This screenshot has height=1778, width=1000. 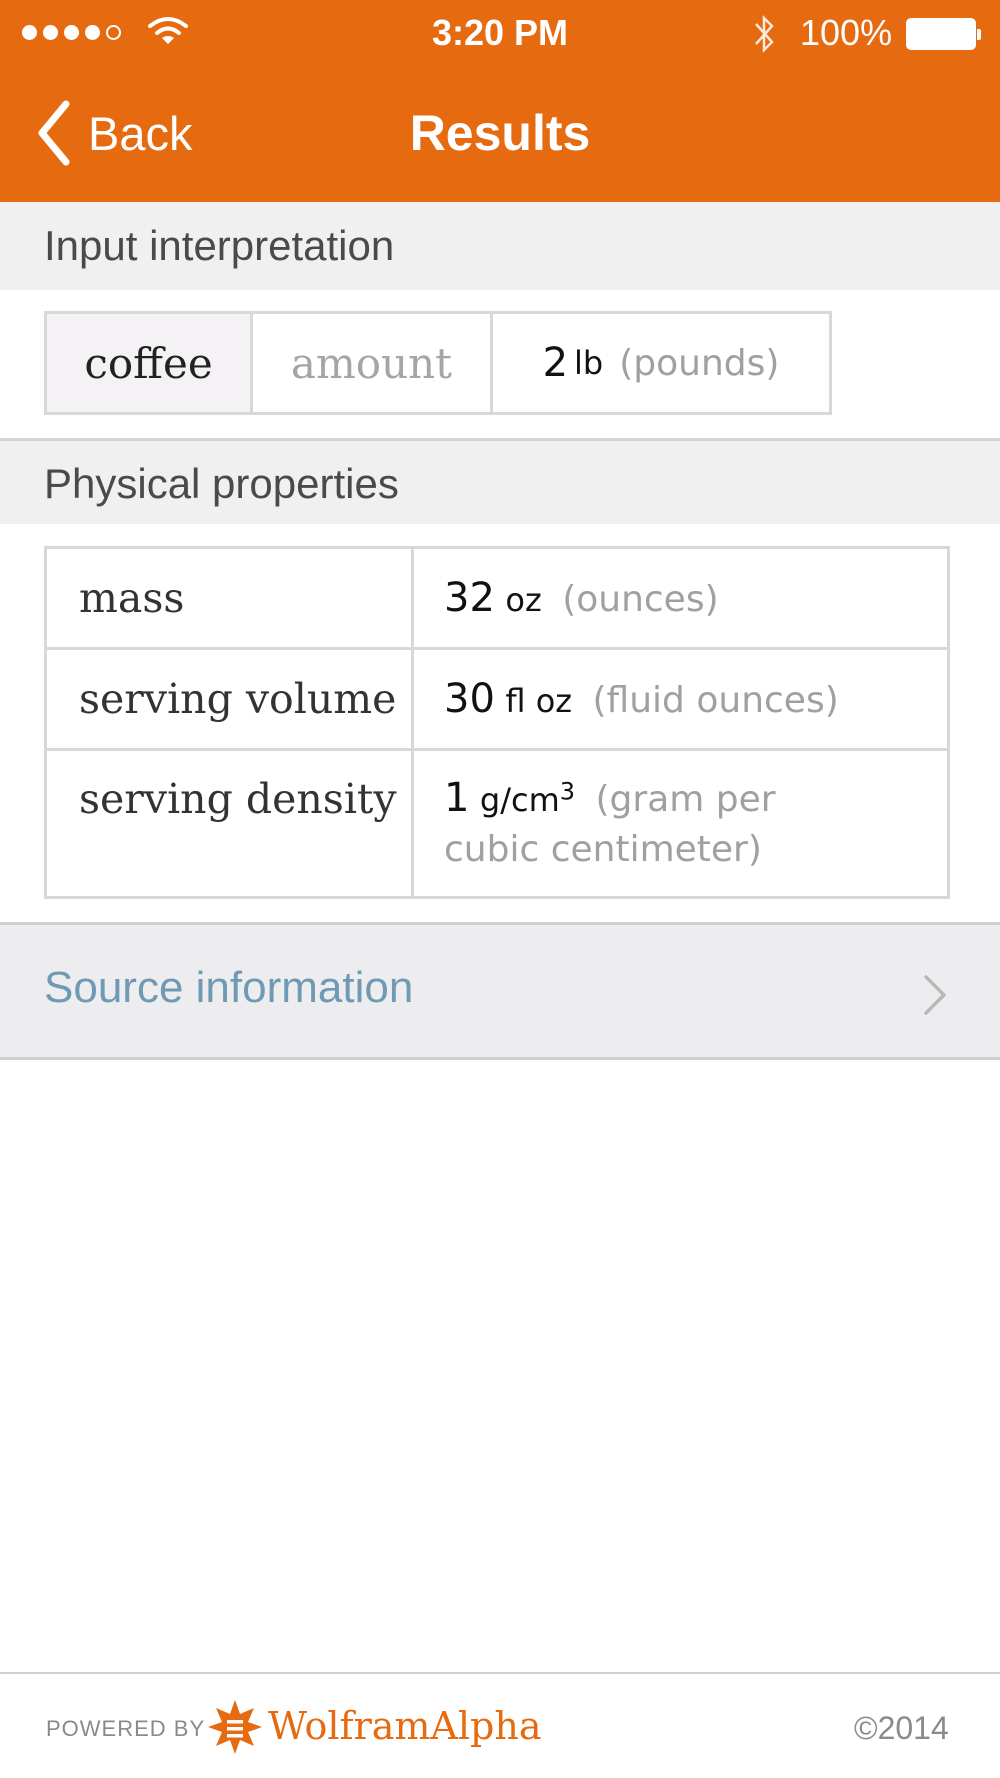 I want to click on copyright: ©2014, so click(x=901, y=1728).